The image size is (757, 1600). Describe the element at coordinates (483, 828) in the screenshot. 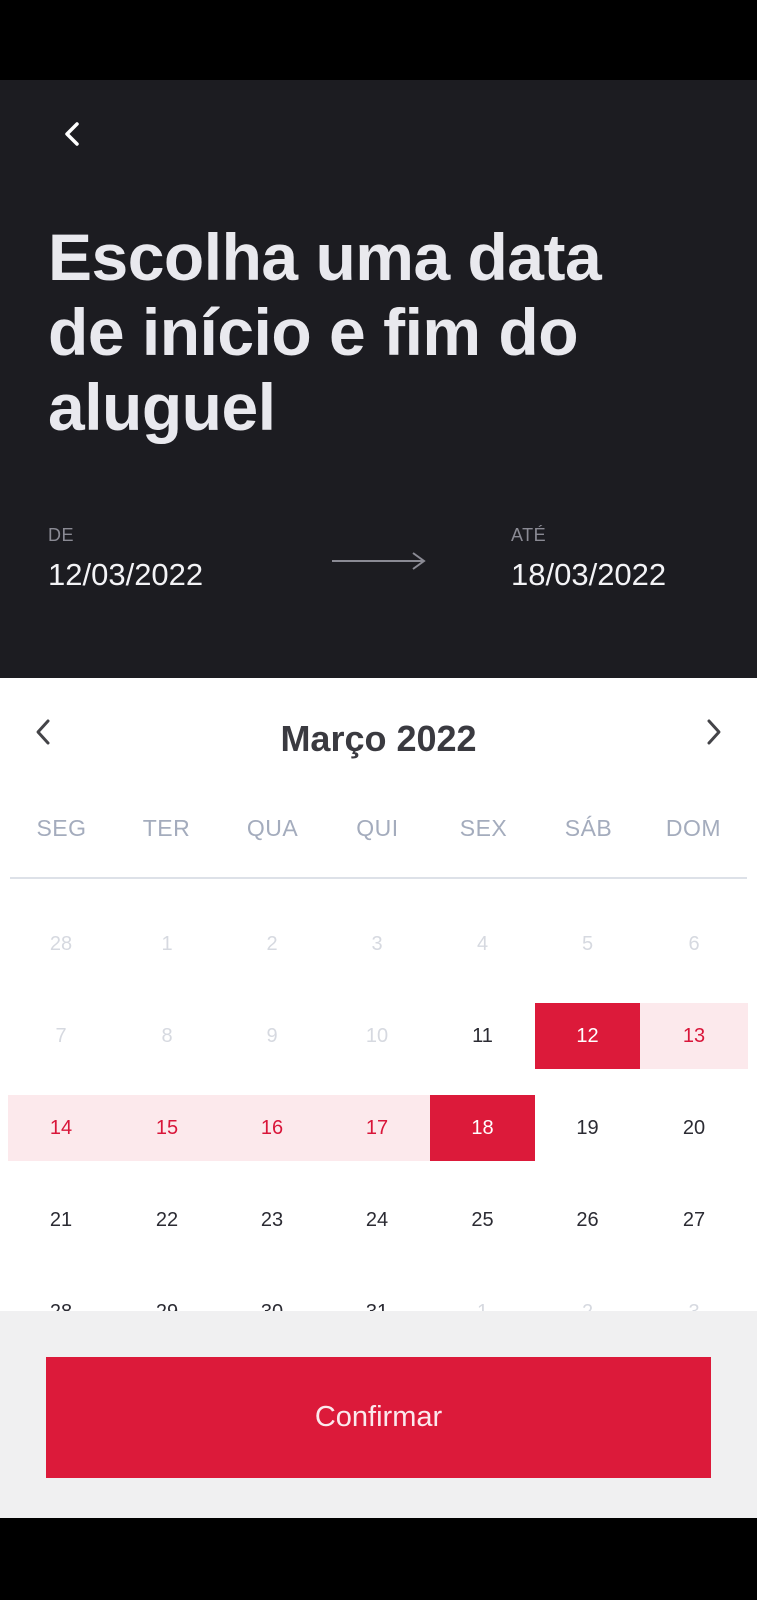

I see `weekday-label: SEX` at that location.